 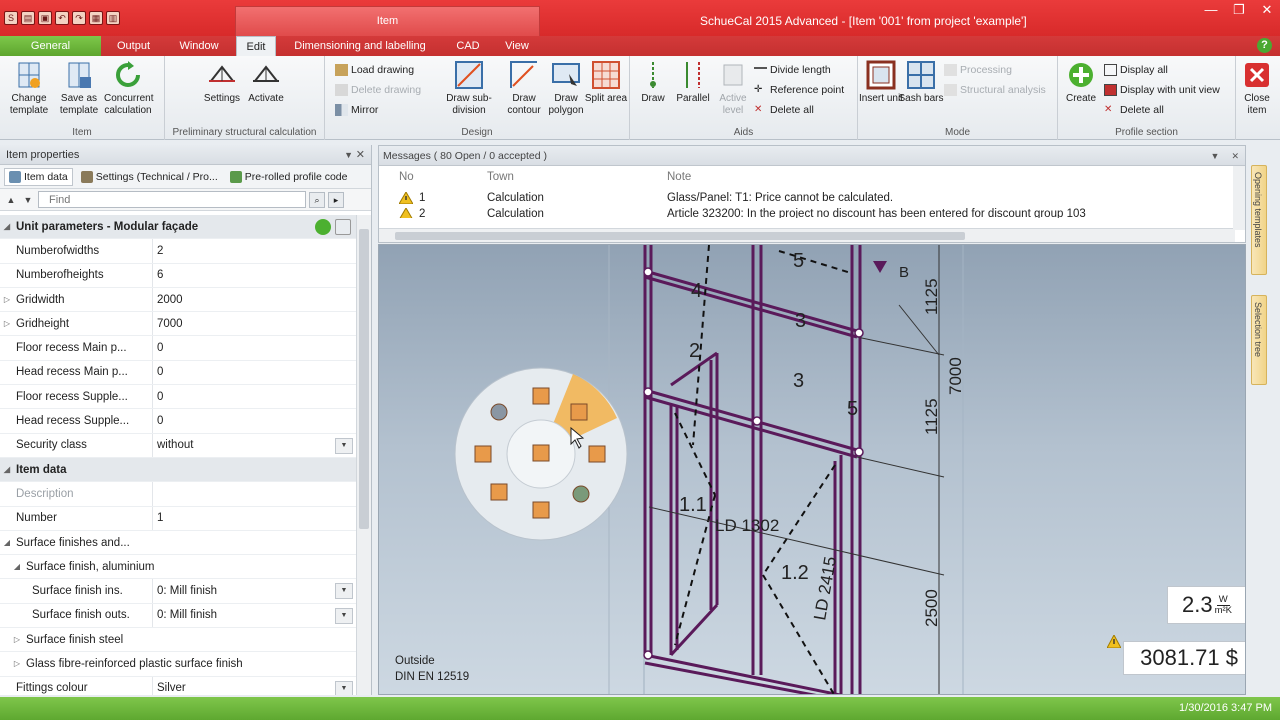 I want to click on tab-output: Output, so click(x=133, y=46).